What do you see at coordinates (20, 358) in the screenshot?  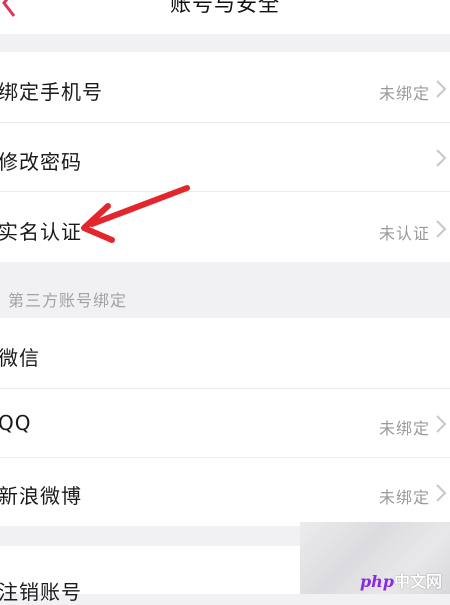 I see `row-label: 微信` at bounding box center [20, 358].